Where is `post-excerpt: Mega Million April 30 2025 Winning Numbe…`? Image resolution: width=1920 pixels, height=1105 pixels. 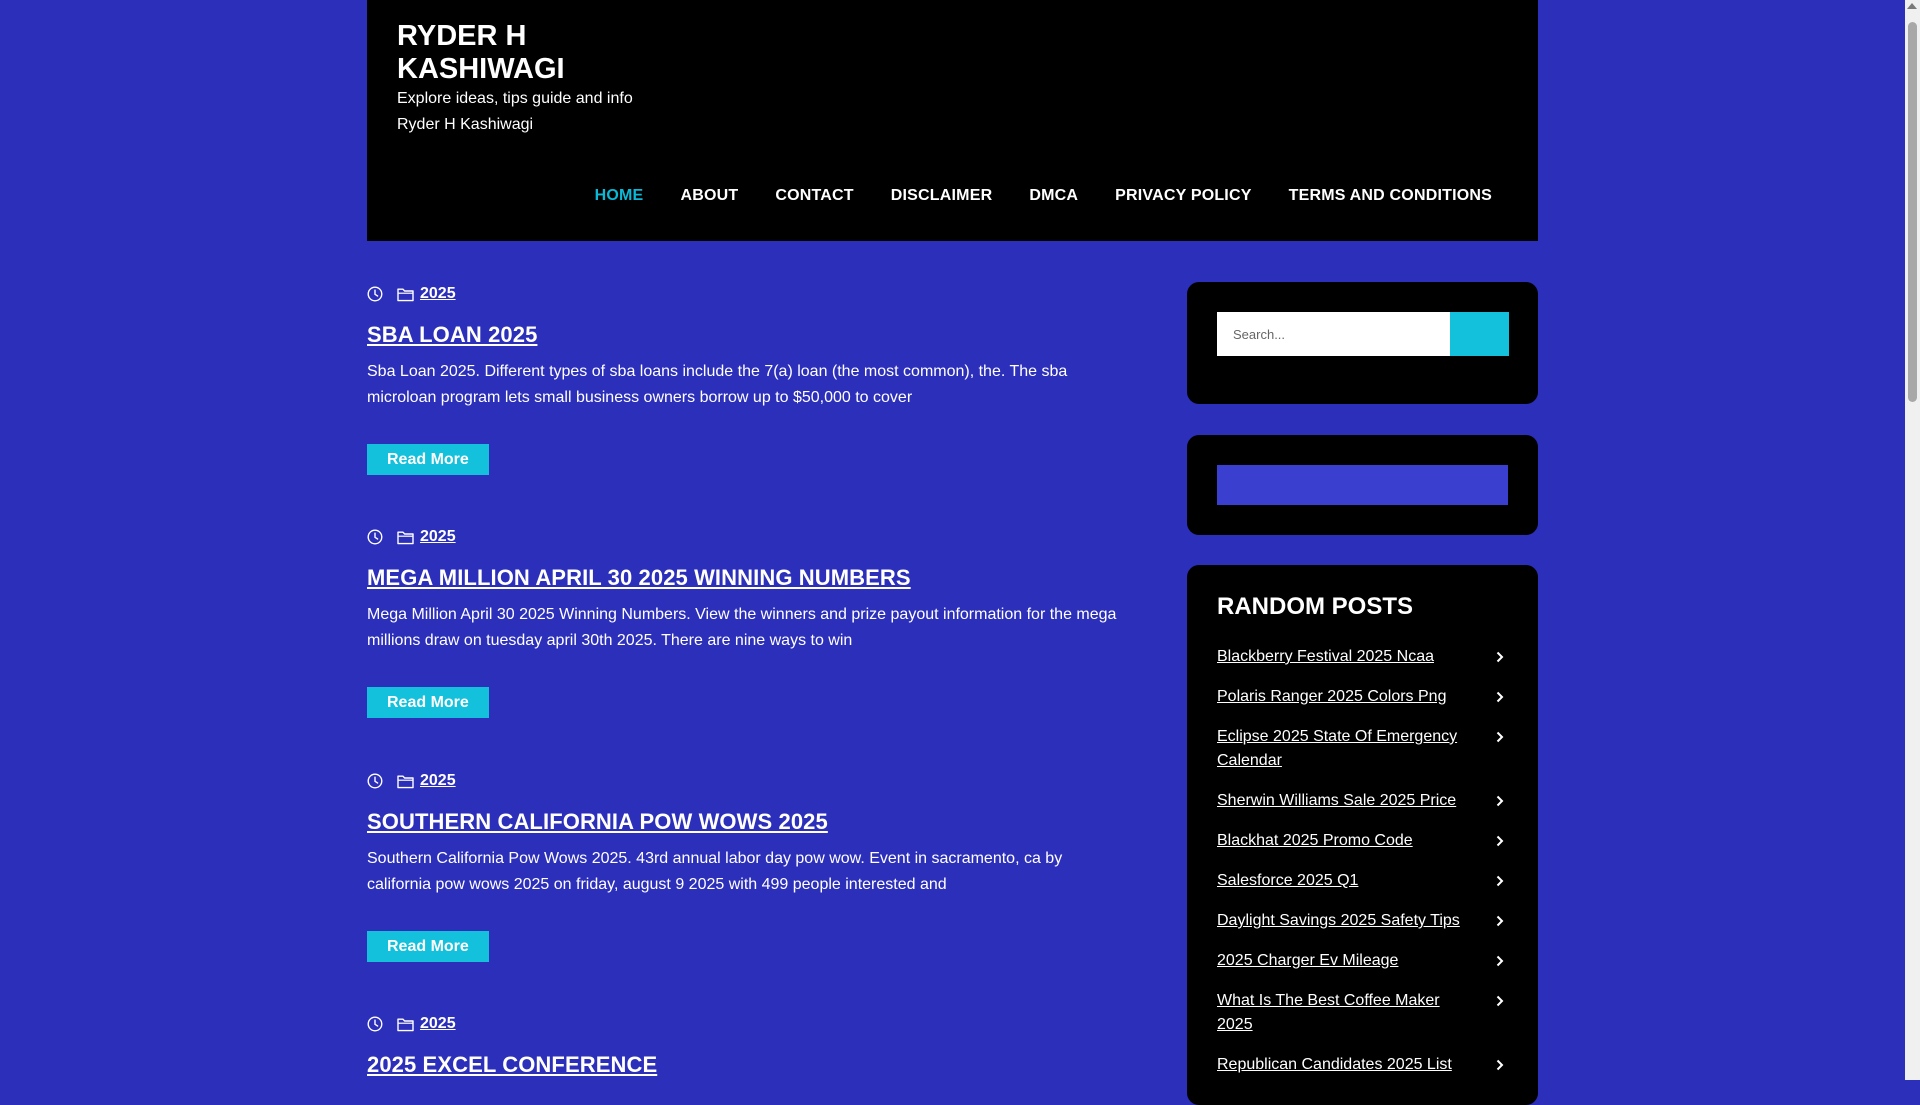 post-excerpt: Mega Million April 30 2025 Winning Numbe… is located at coordinates (742, 627).